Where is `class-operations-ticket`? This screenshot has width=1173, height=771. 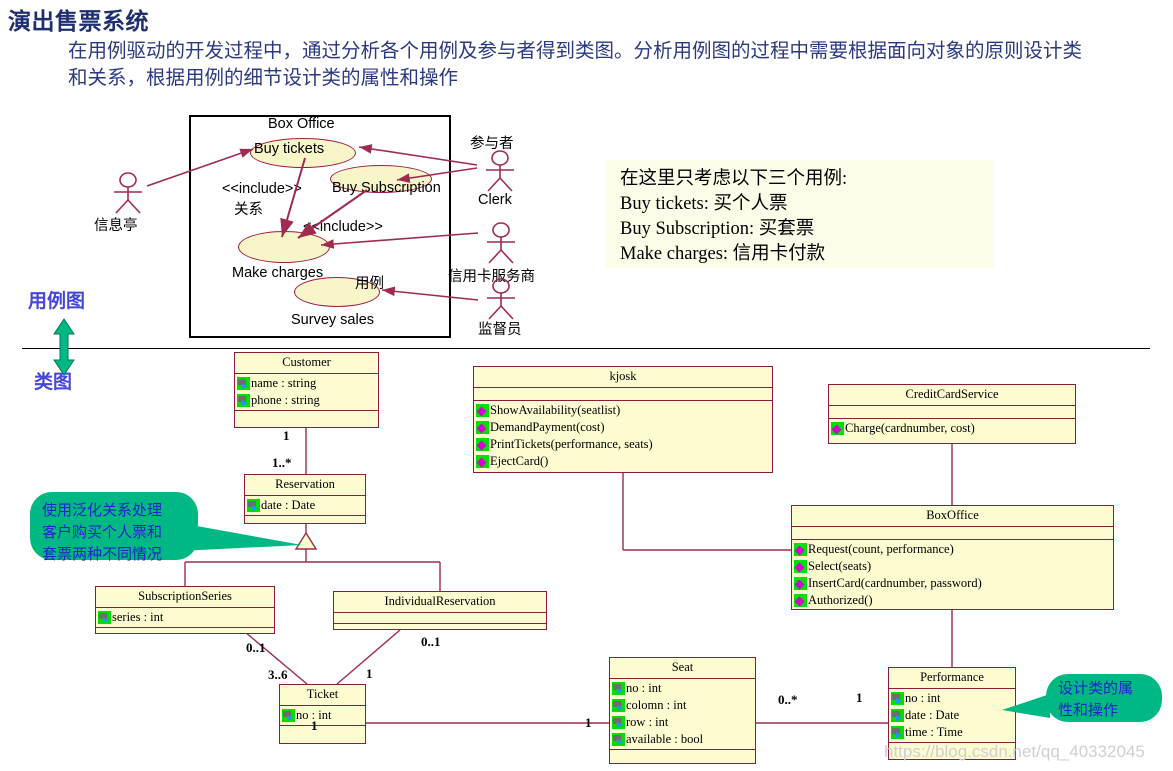
class-operations-ticket is located at coordinates (322, 735).